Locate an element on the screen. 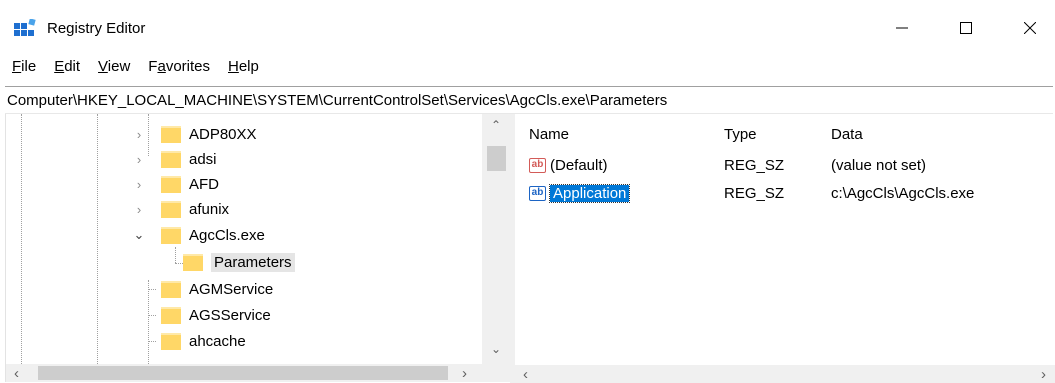  close-icon is located at coordinates (1030, 28).